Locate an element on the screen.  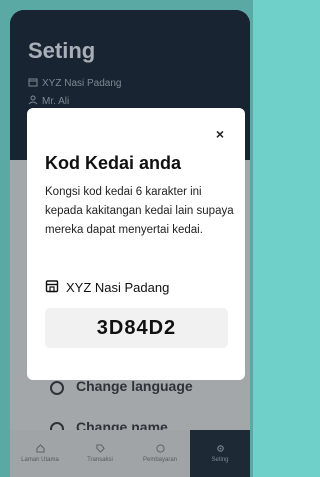
dialog-shop: XYZ Nasi Padang is located at coordinates (107, 287).